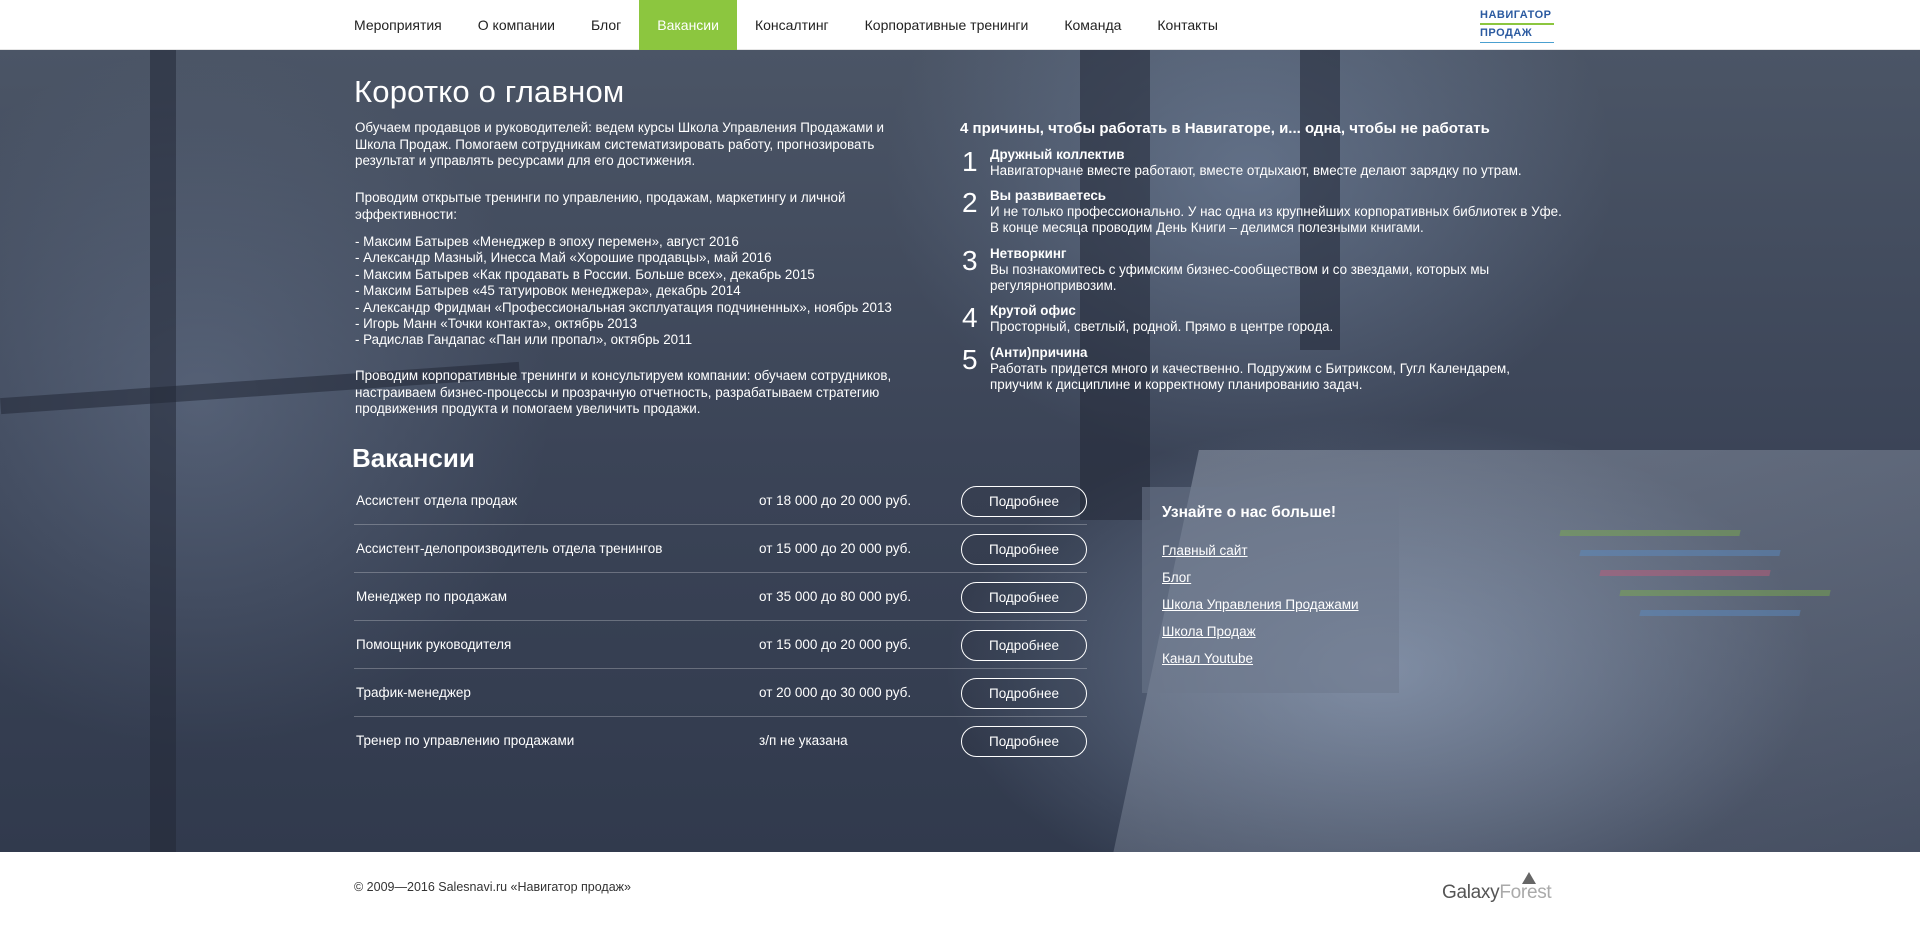  What do you see at coordinates (970, 260) in the screenshot?
I see `reason-number: 3` at bounding box center [970, 260].